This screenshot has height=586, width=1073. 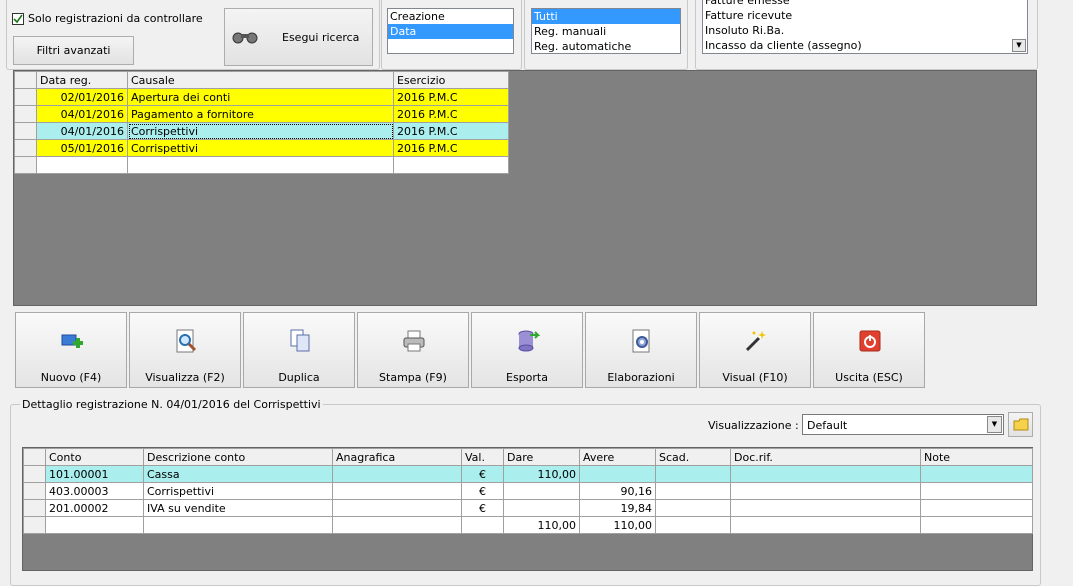 What do you see at coordinates (641, 377) in the screenshot?
I see `processing-label: Elaborazioni` at bounding box center [641, 377].